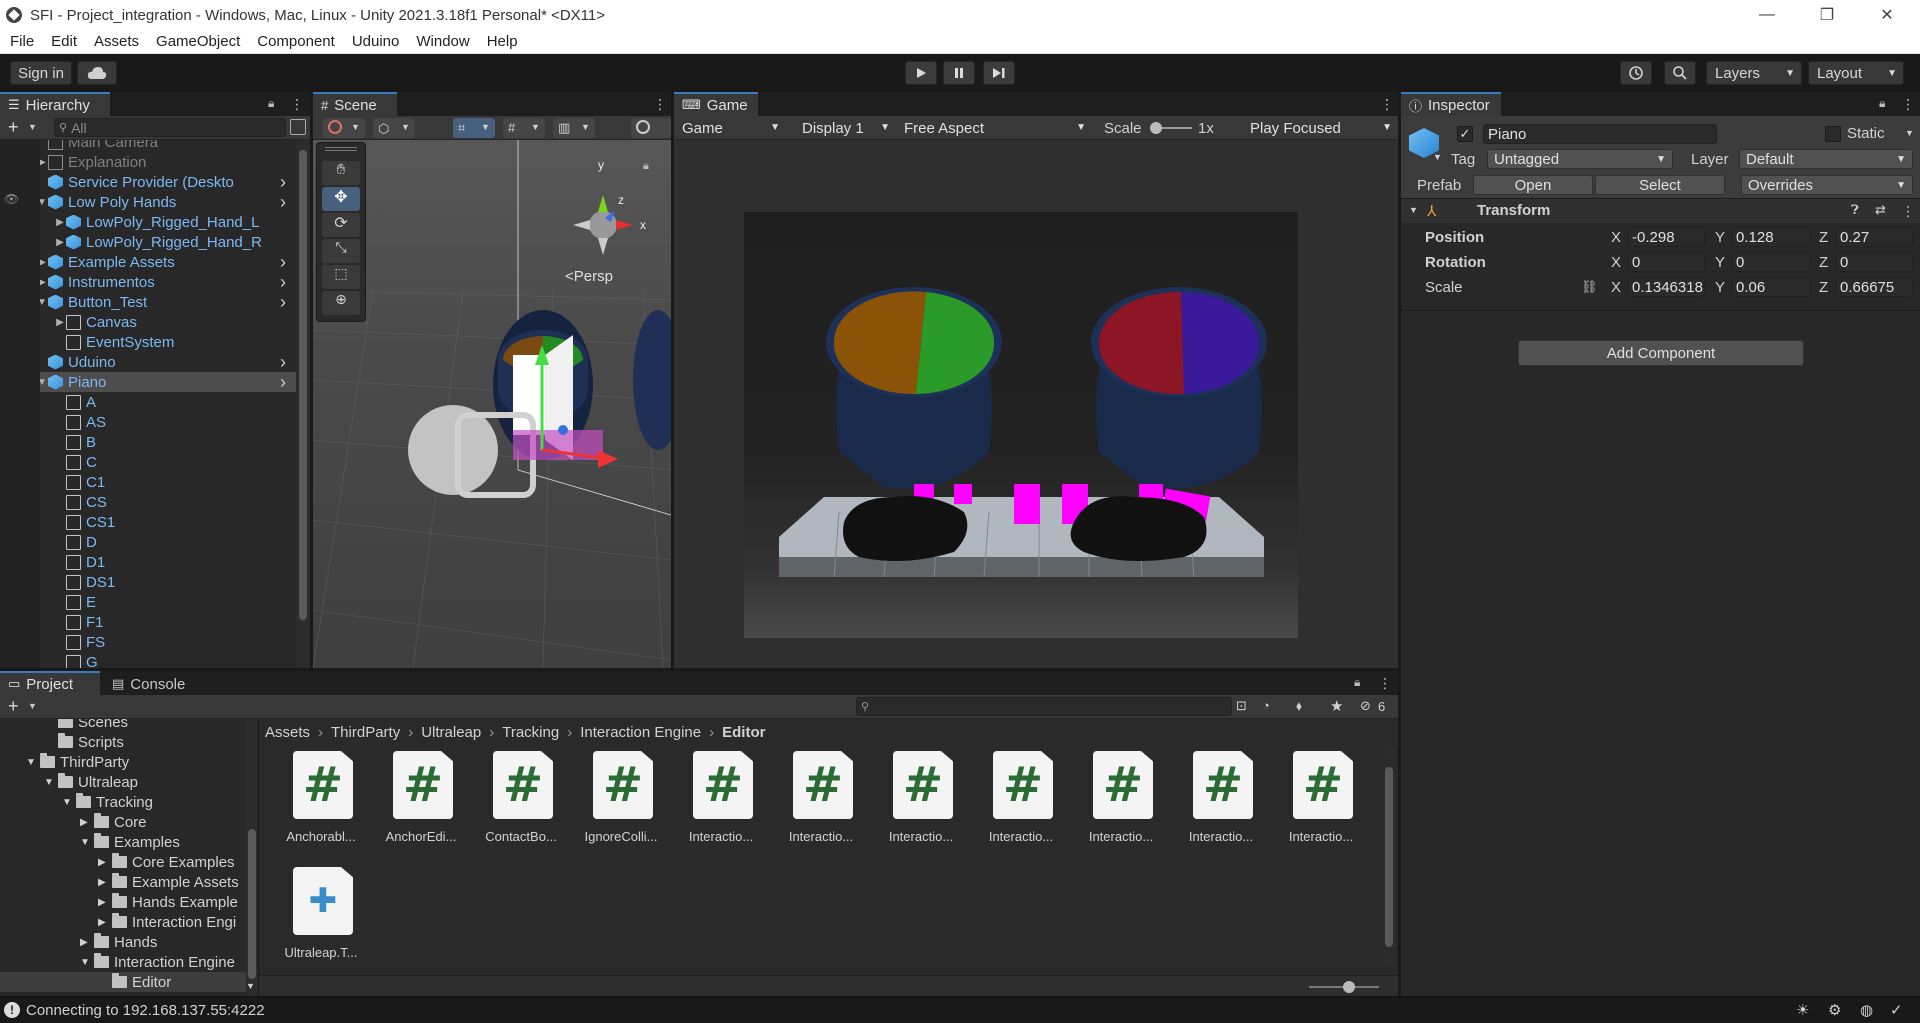 The width and height of the screenshot is (1920, 1023). I want to click on object-name-field: Piano, so click(1600, 134).